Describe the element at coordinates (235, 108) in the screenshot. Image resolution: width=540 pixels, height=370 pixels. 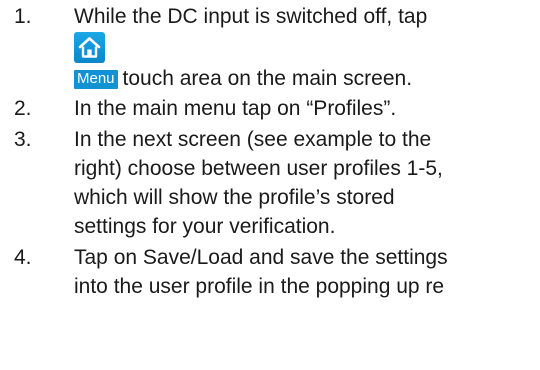
I see `step-text: In the main menu tap on “Profiles”.` at that location.